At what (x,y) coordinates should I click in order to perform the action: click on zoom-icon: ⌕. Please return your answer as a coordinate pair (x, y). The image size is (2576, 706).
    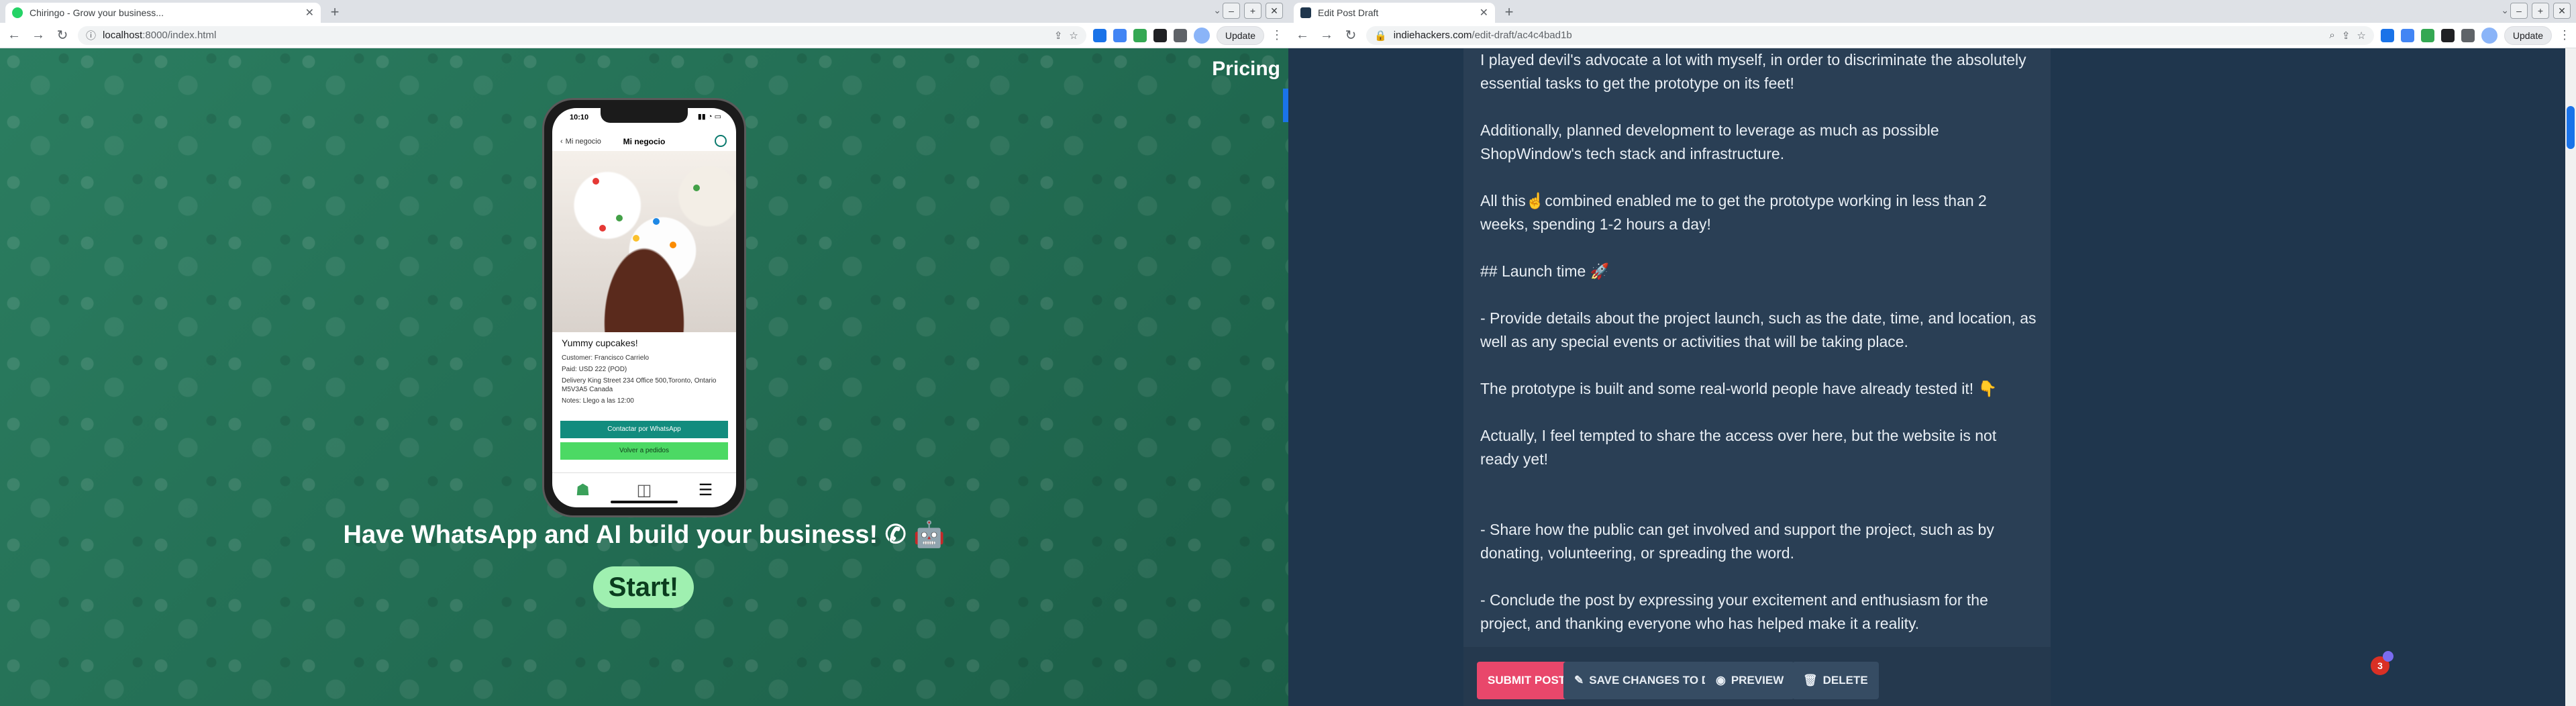
    Looking at the image, I should click on (2331, 35).